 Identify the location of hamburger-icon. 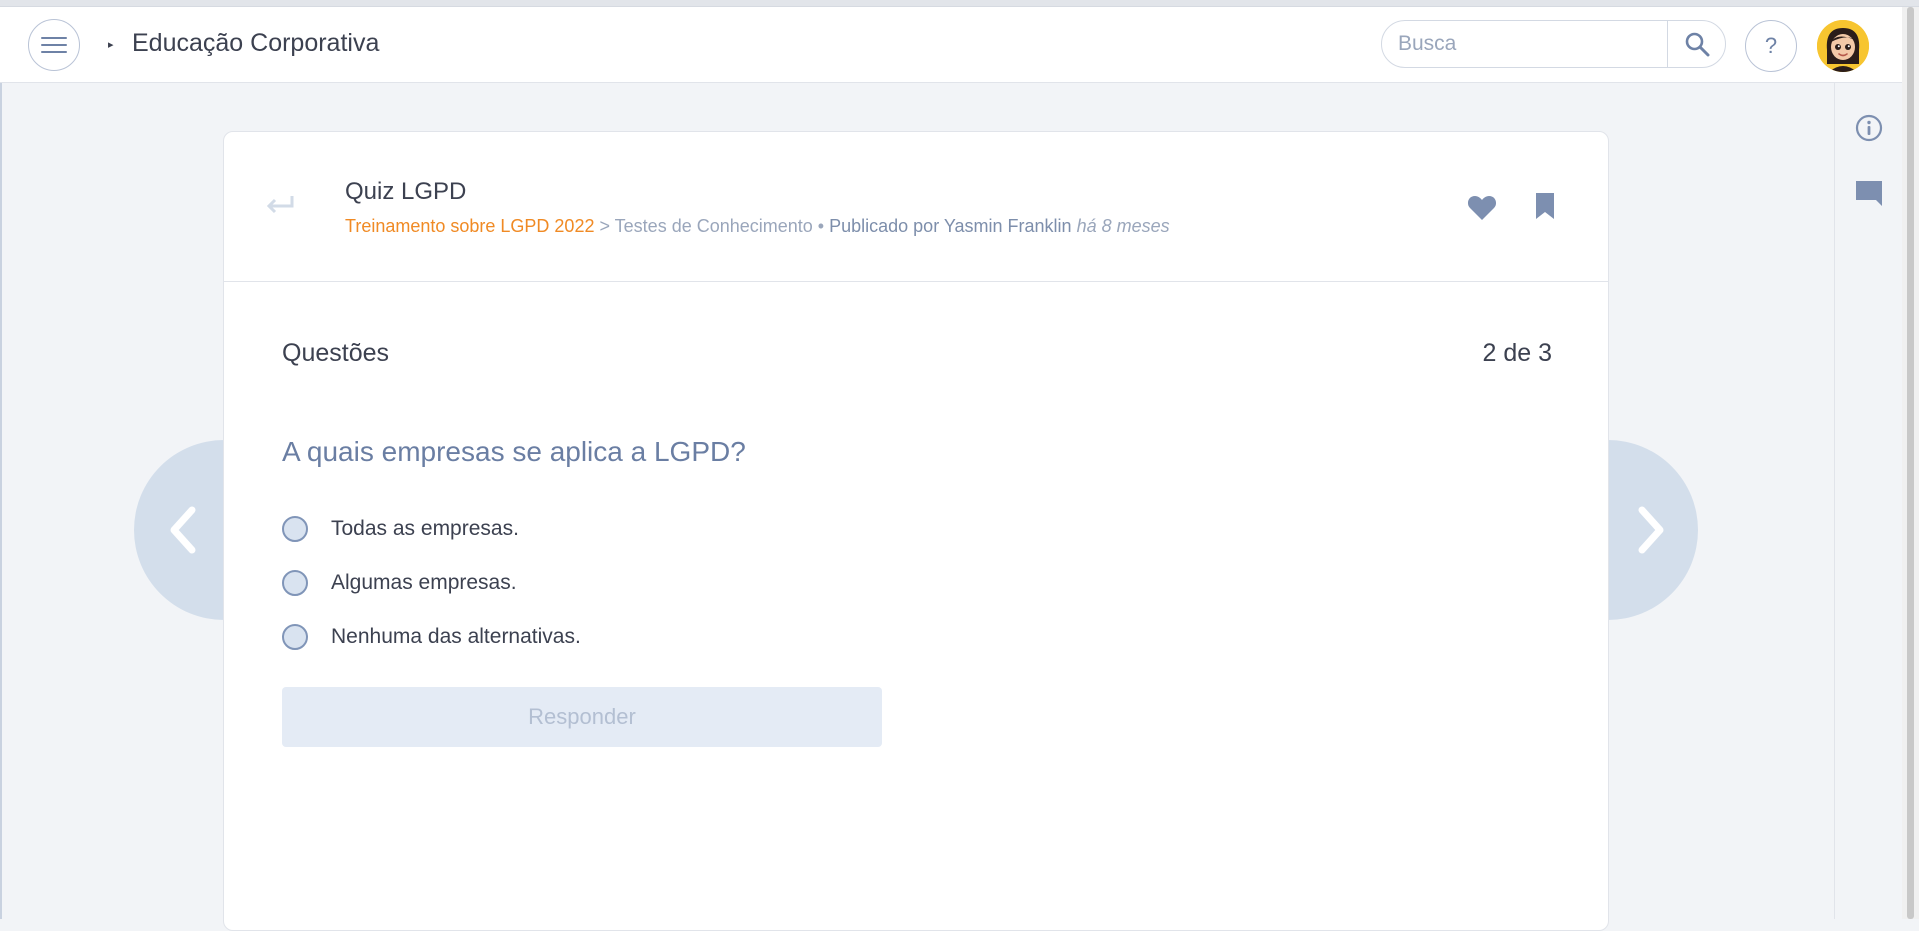
(54, 45).